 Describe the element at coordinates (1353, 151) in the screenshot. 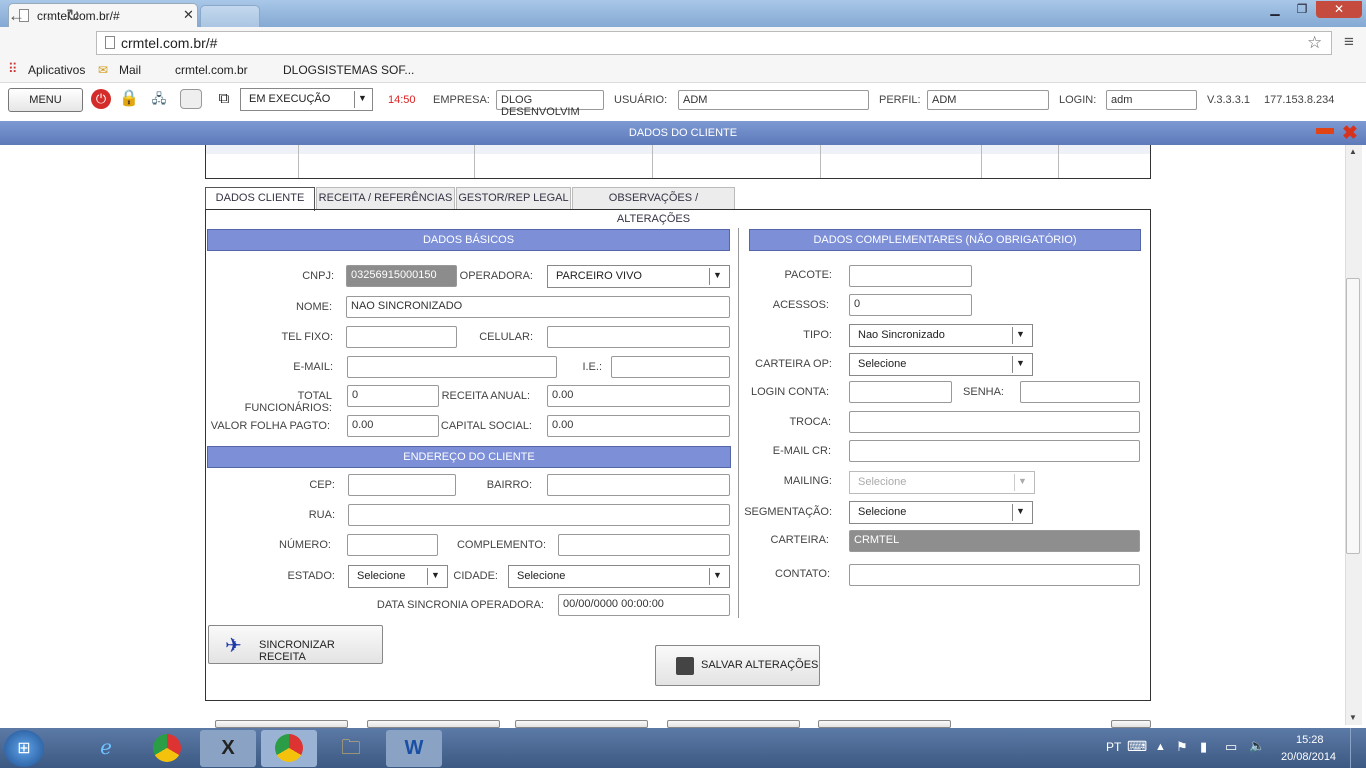

I see `scroll-up-icon: ▲` at that location.